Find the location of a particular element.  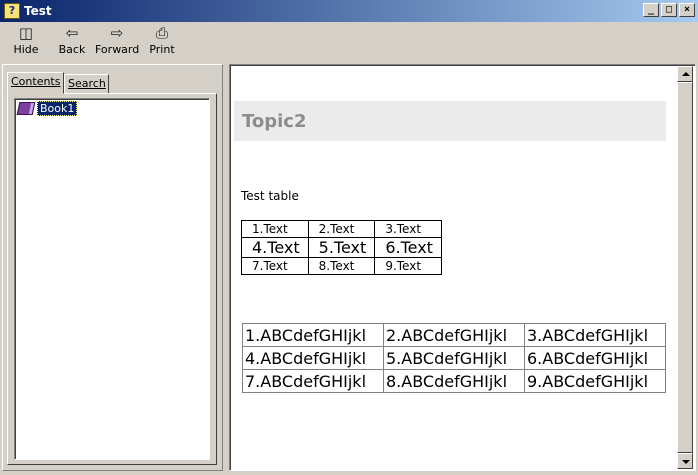

toolbar: ◫ Hide ⇦ Back ⇨ Forward ⎙ Print is located at coordinates (349, 42).